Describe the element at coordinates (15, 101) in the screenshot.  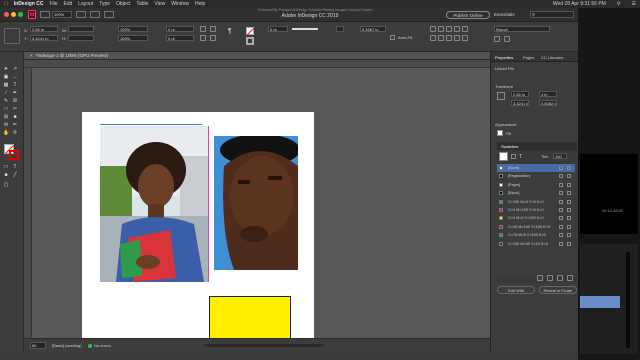
I see `rectangle-frame-tool-icon: ☒` at that location.